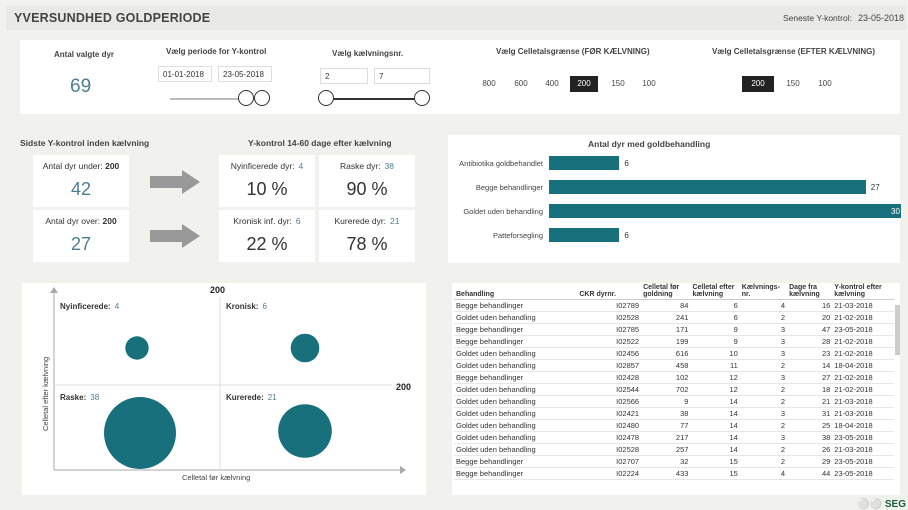 This screenshot has width=908, height=510. What do you see at coordinates (45, 394) in the screenshot?
I see `y-axis-label: Celletal efter kælvning` at bounding box center [45, 394].